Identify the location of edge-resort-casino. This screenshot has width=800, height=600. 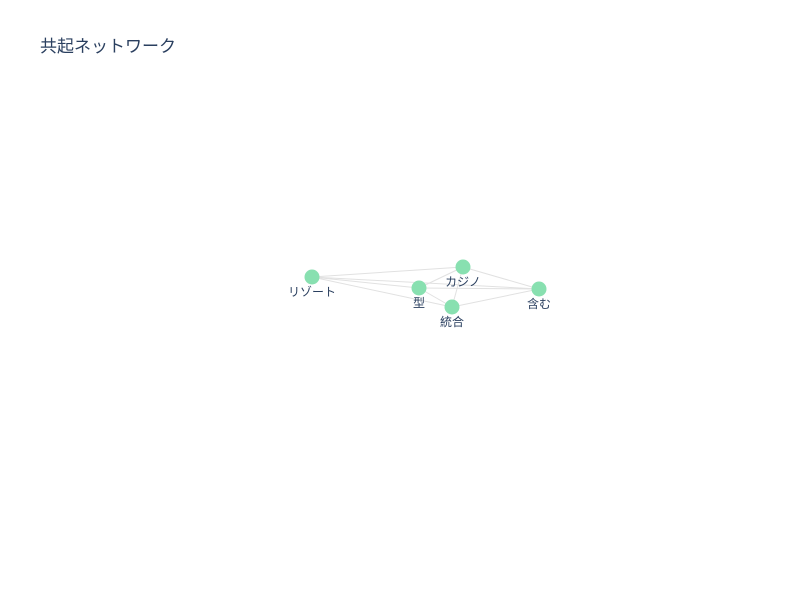
(387, 272).